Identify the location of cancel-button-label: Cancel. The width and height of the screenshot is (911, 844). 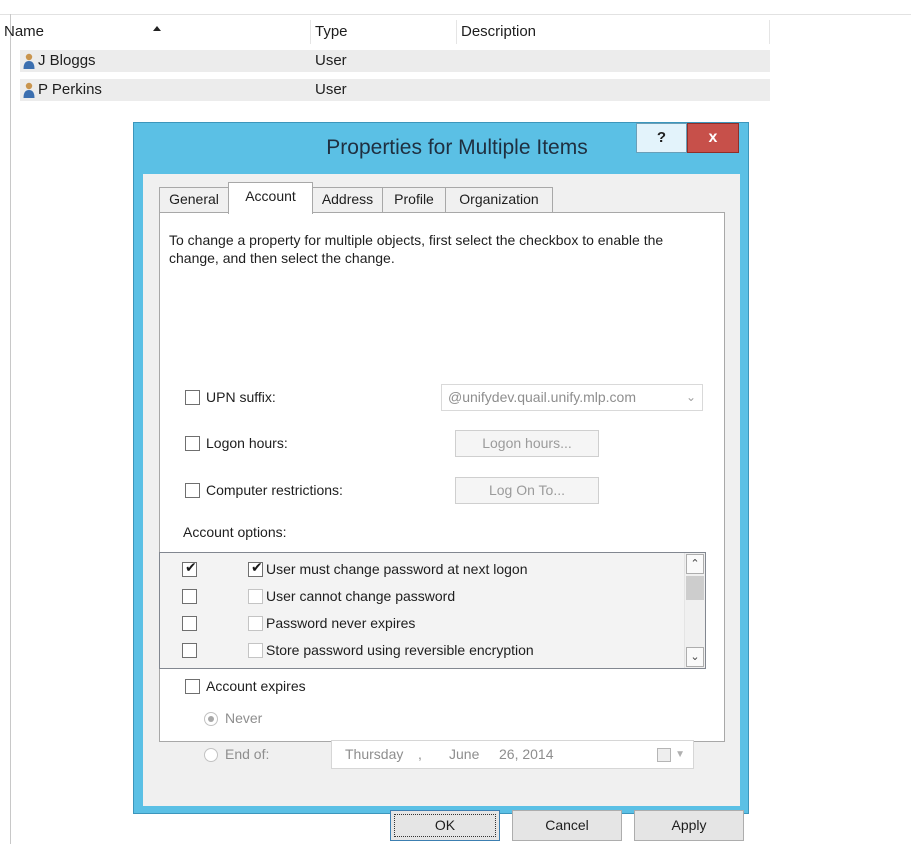
(567, 825).